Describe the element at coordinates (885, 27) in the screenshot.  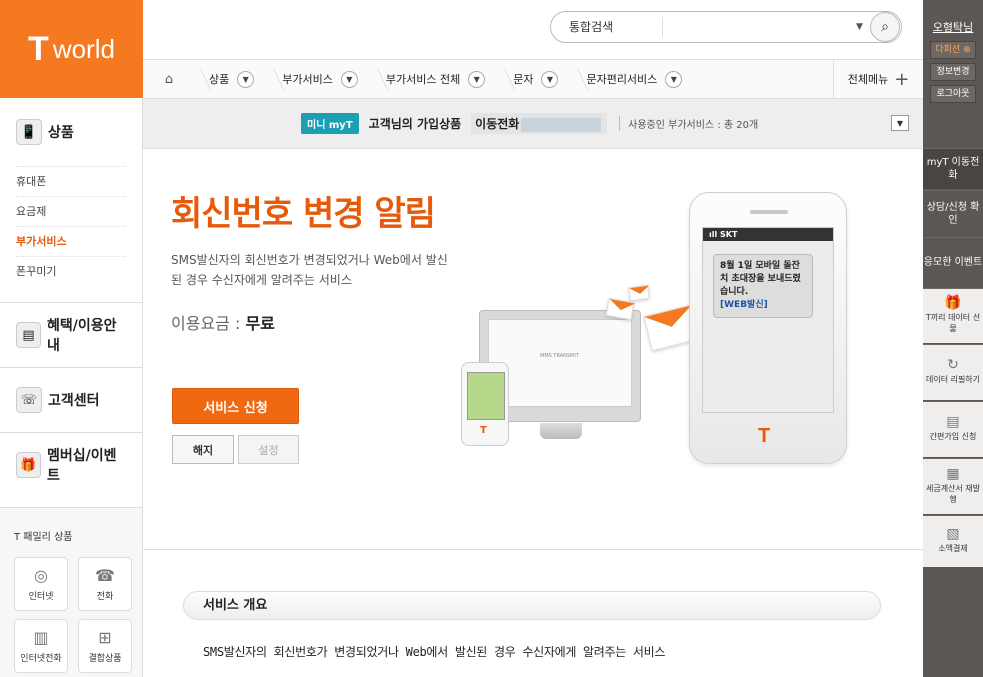
I see `search-button: ⌕` at that location.